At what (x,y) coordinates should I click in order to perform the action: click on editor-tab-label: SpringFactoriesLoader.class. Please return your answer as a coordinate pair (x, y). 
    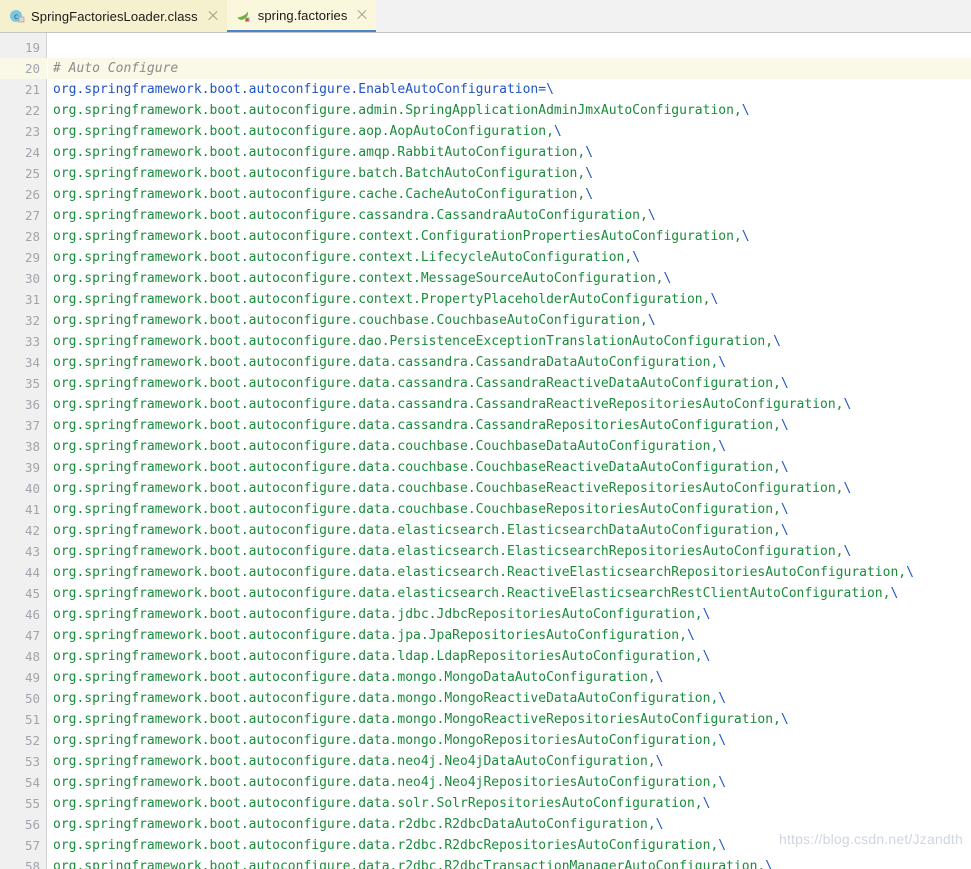
    Looking at the image, I should click on (114, 16).